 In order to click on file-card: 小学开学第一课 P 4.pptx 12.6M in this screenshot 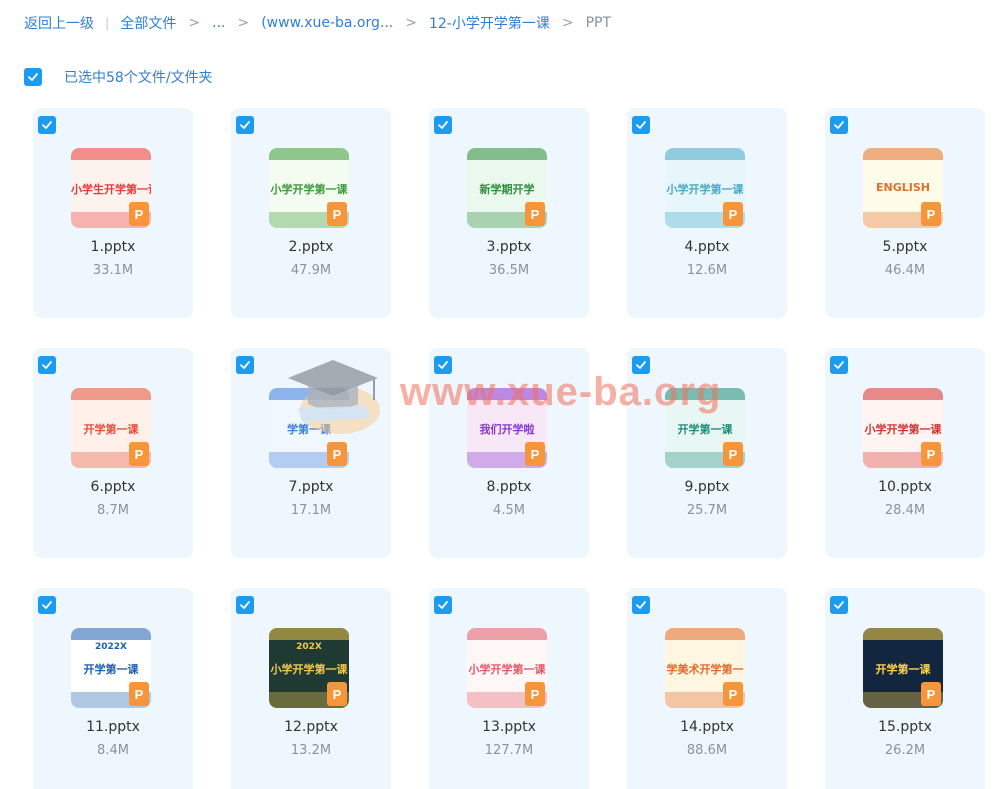, I will do `click(707, 213)`.